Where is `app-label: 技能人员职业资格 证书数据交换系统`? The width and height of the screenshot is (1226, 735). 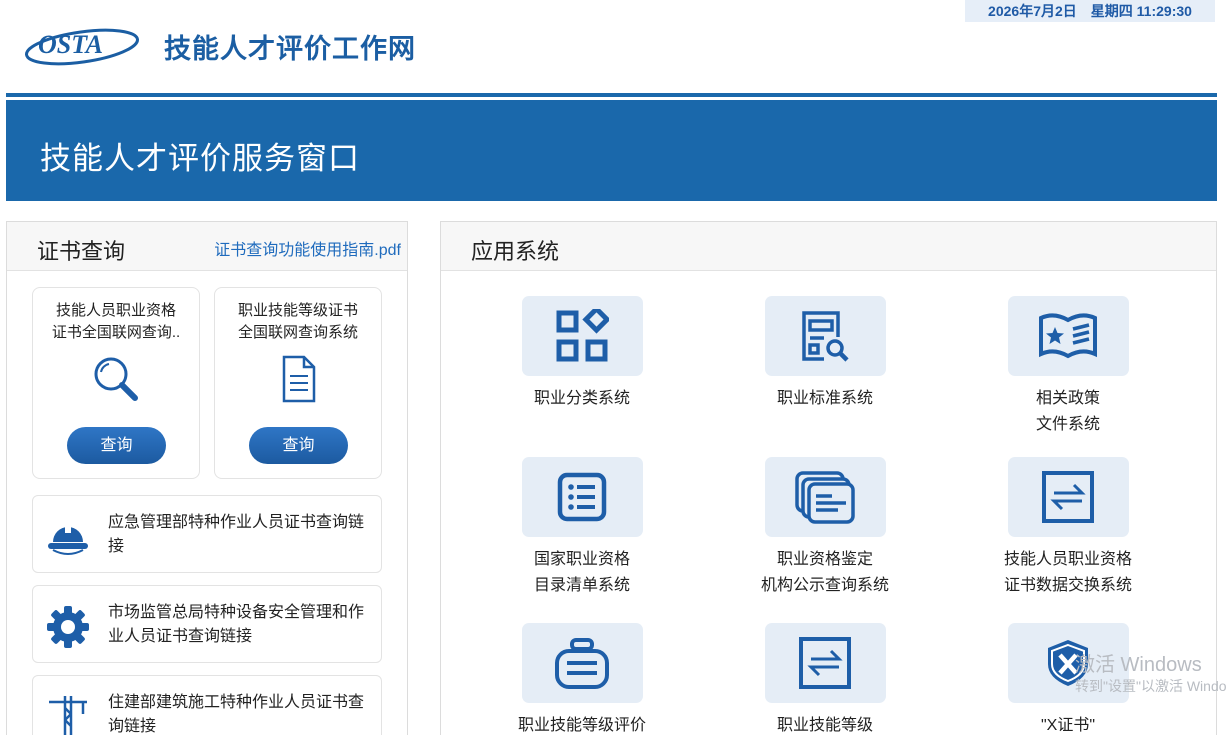 app-label: 技能人员职业资格 证书数据交换系统 is located at coordinates (1067, 572).